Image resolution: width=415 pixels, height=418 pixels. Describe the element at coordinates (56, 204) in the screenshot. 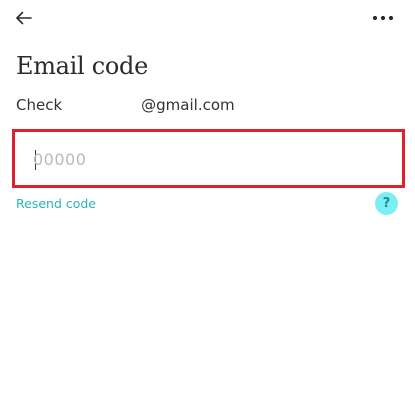

I see `resend-code-link: Resend code` at that location.